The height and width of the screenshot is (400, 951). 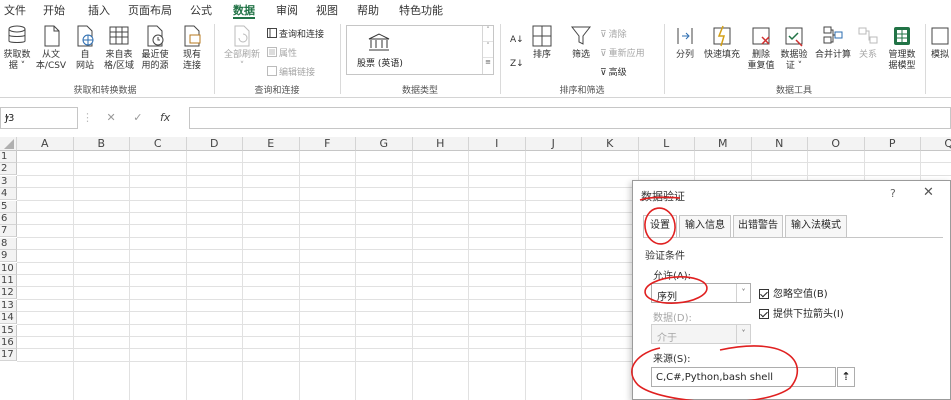 I want to click on row-header-2: 2, so click(x=8, y=169).